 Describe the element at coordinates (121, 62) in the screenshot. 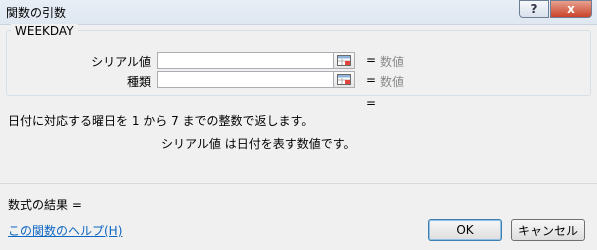

I see `arg-label-serial: シリアル値` at that location.